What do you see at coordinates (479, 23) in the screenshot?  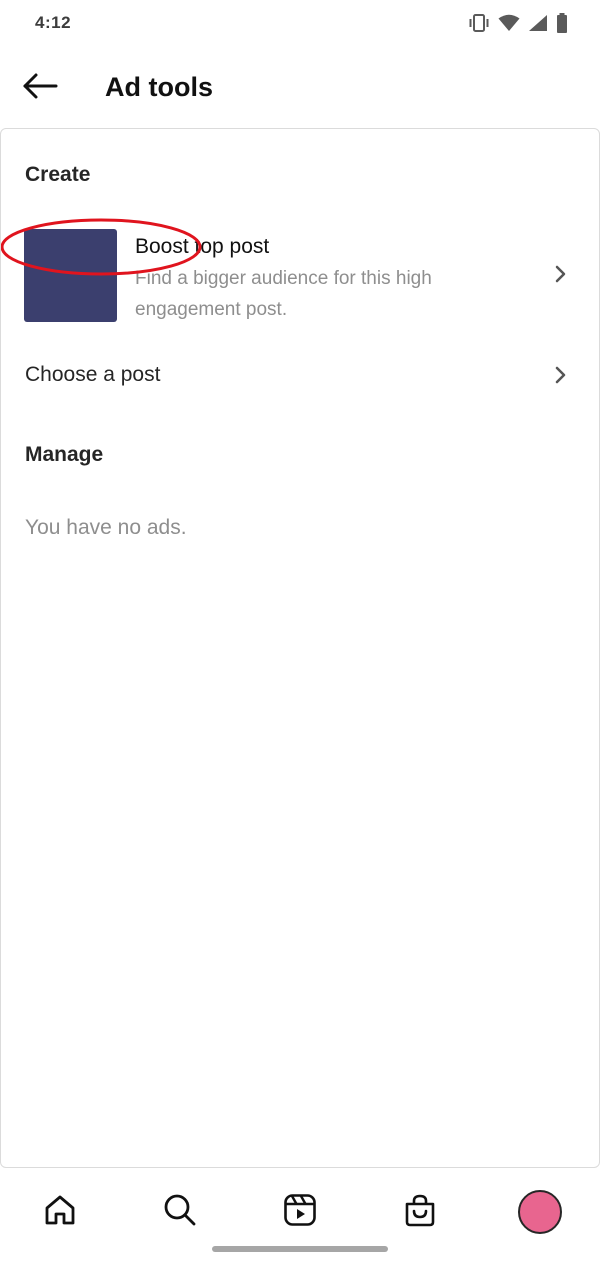 I see `vibrate-icon` at bounding box center [479, 23].